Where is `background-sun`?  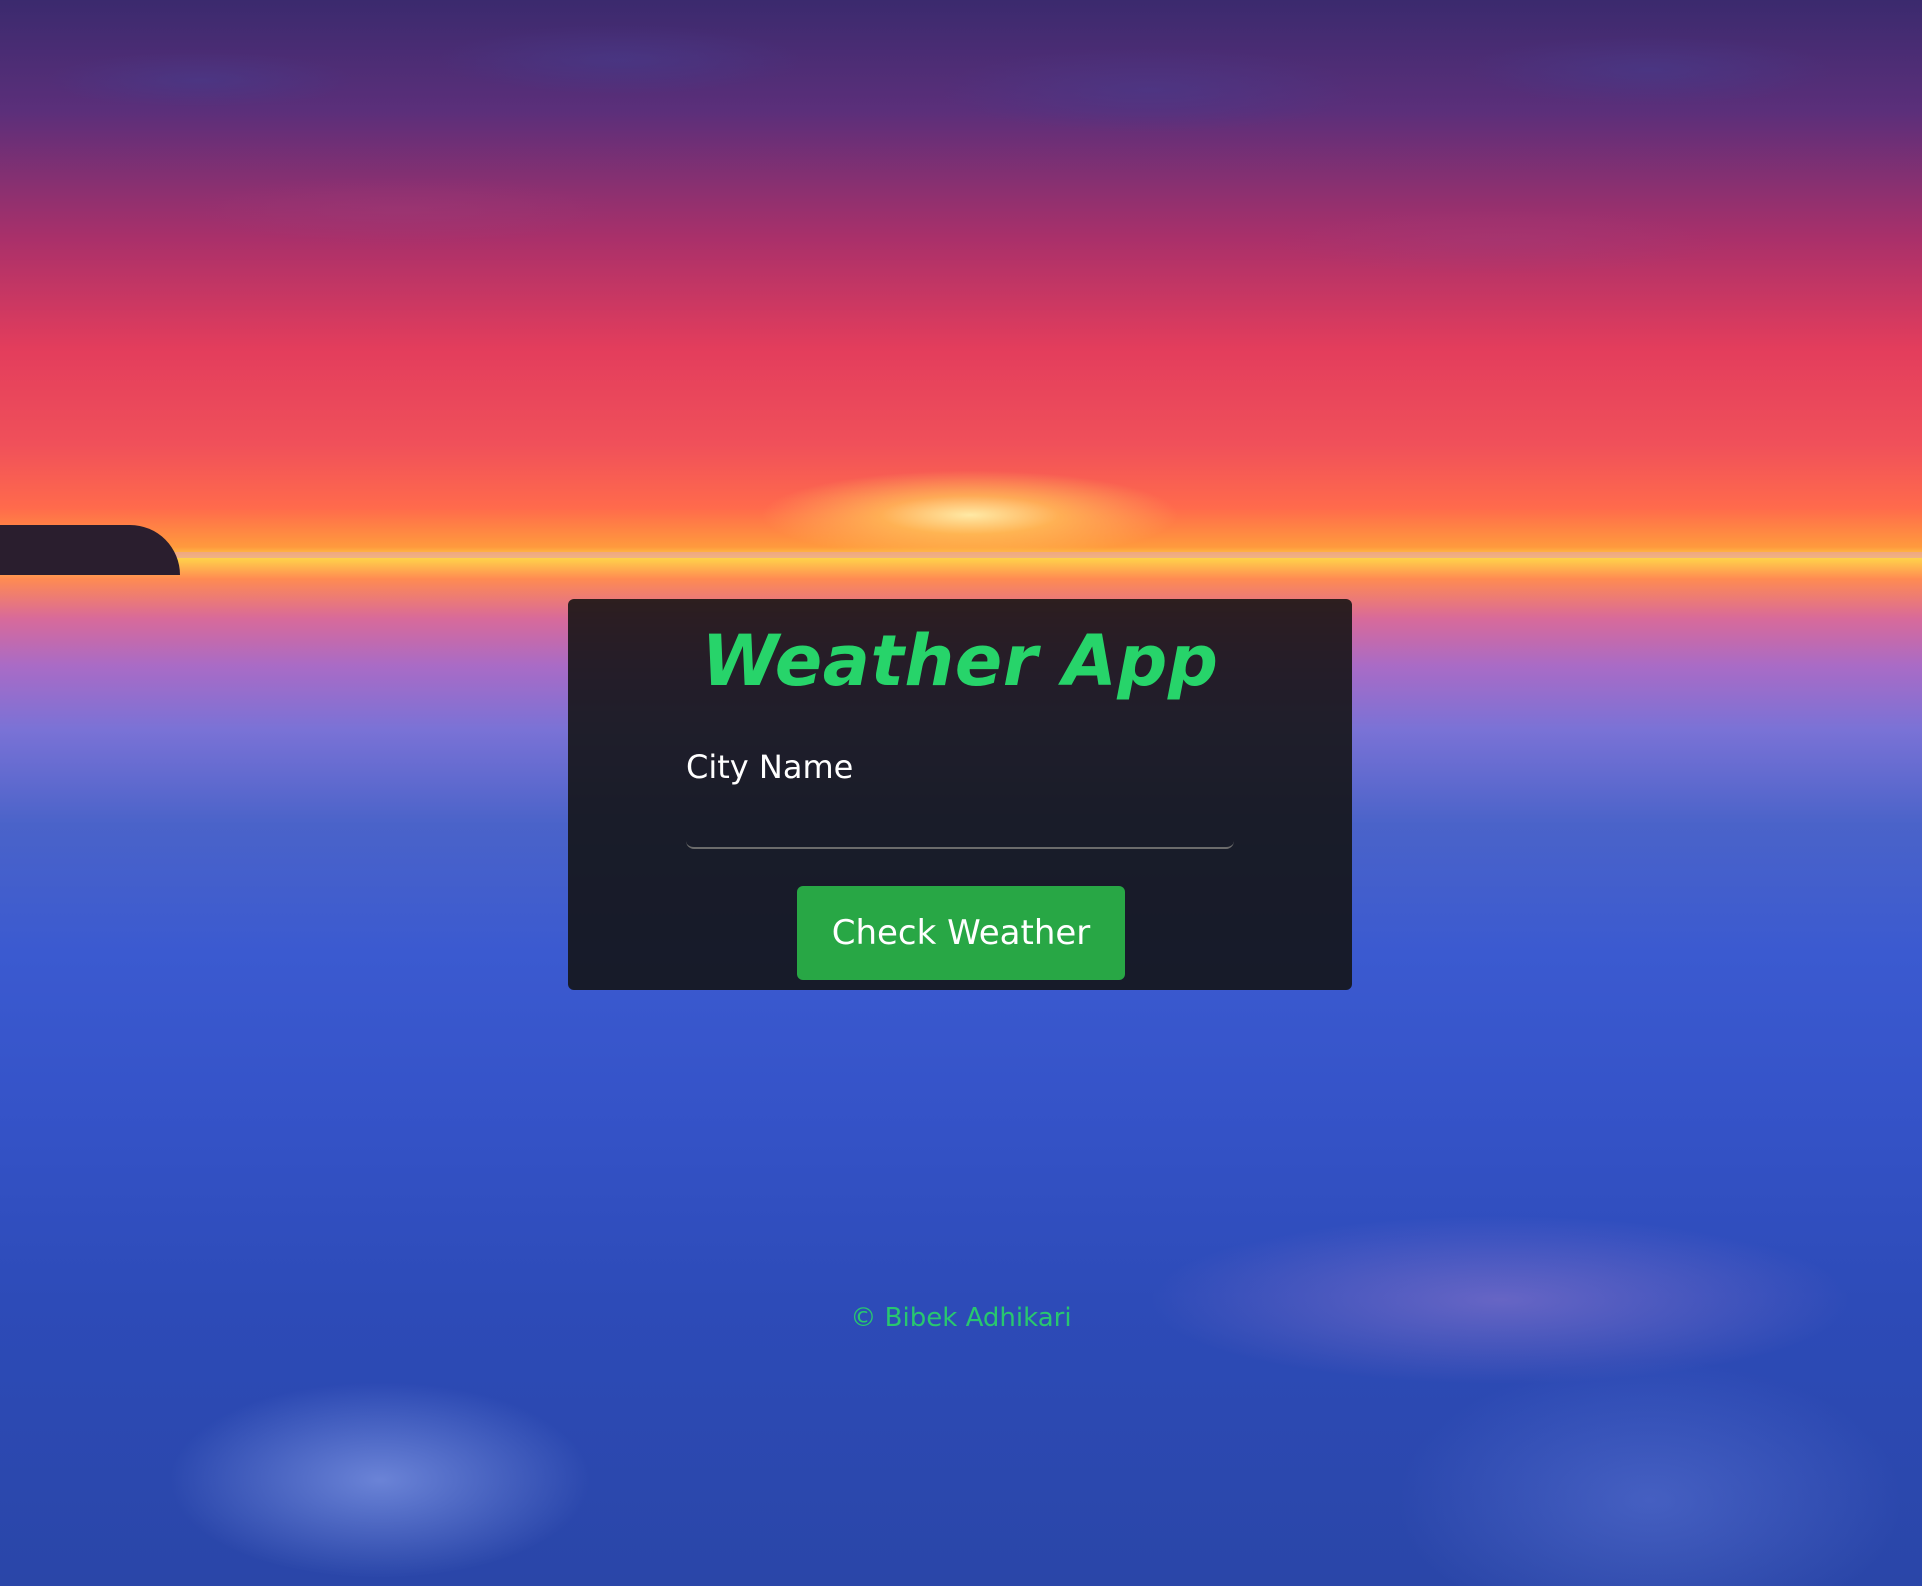
background-sun is located at coordinates (970, 515).